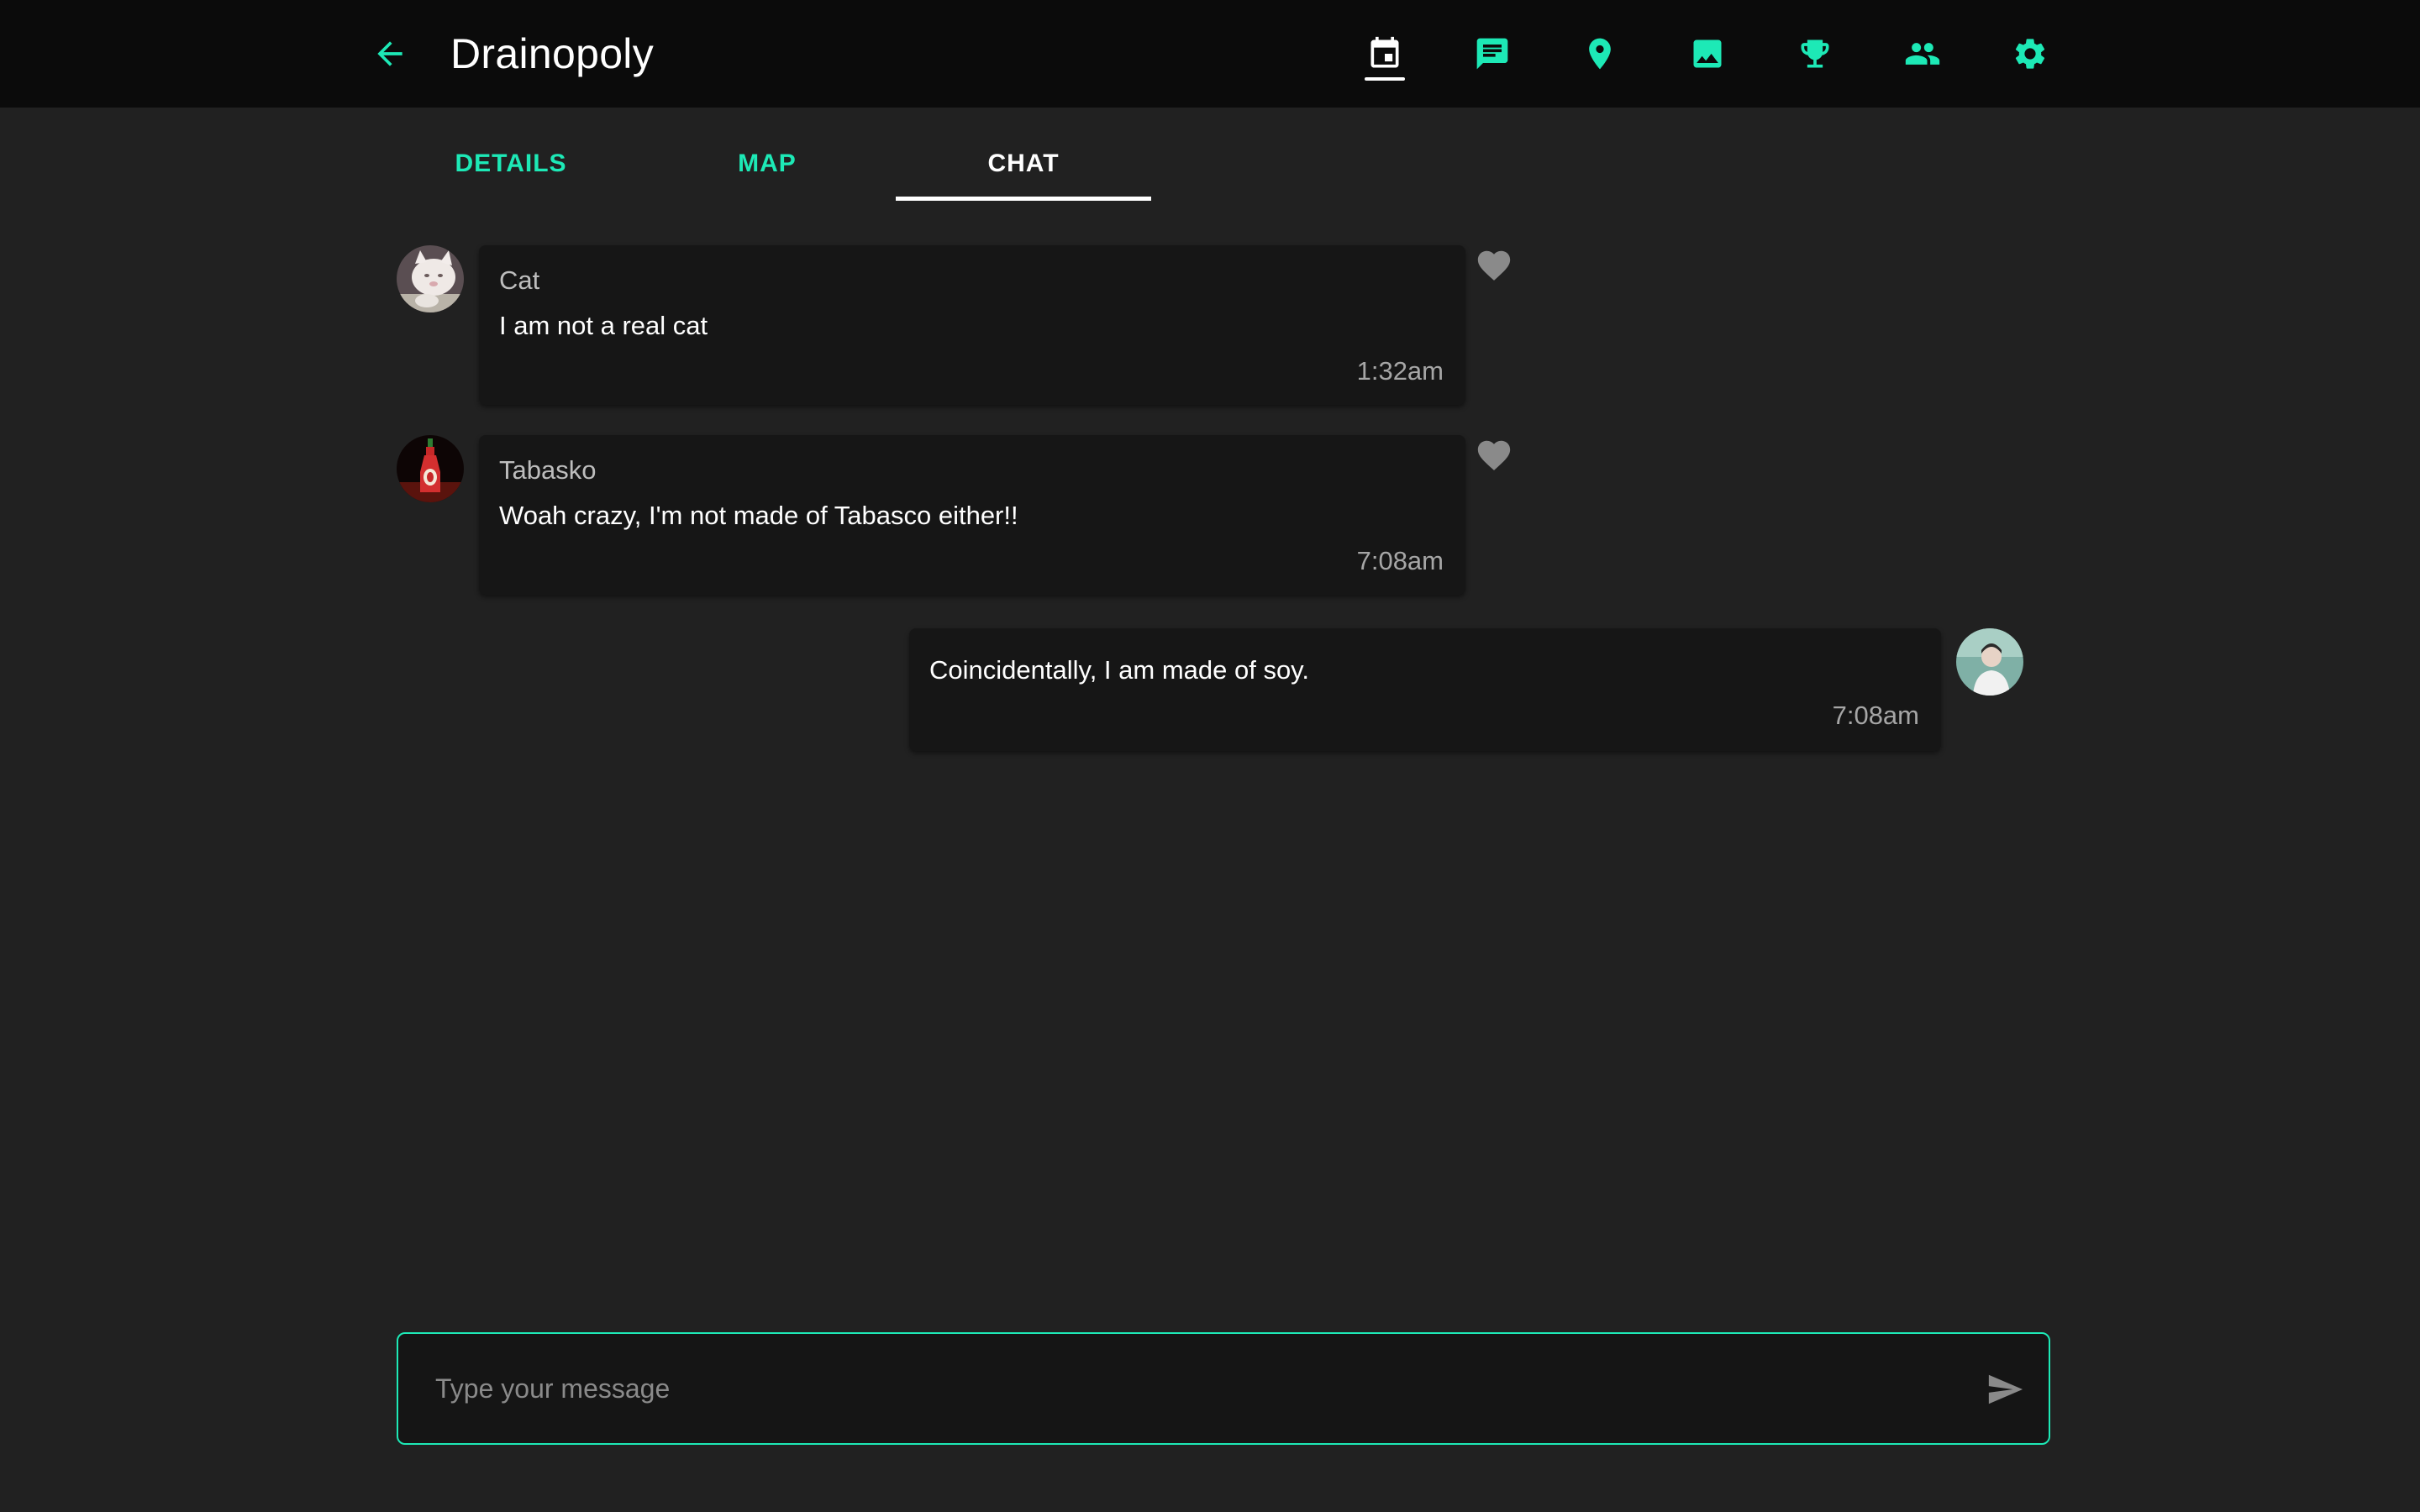 The height and width of the screenshot is (1512, 2420). Describe the element at coordinates (1023, 199) in the screenshot. I see `active-tab-indicator` at that location.